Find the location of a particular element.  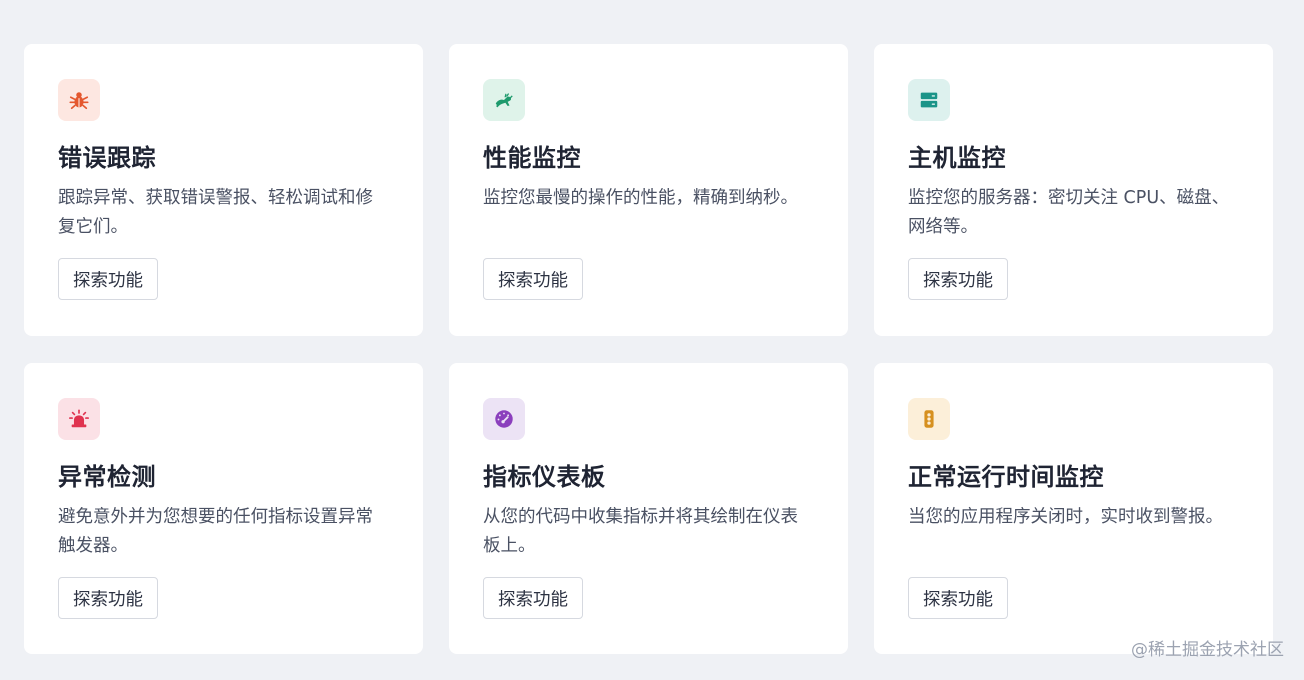

feature-card-error-tracking: 错误跟踪 跟踪异常、获取错误警报、轻松调试和修复它们。 探索功能 is located at coordinates (223, 190).